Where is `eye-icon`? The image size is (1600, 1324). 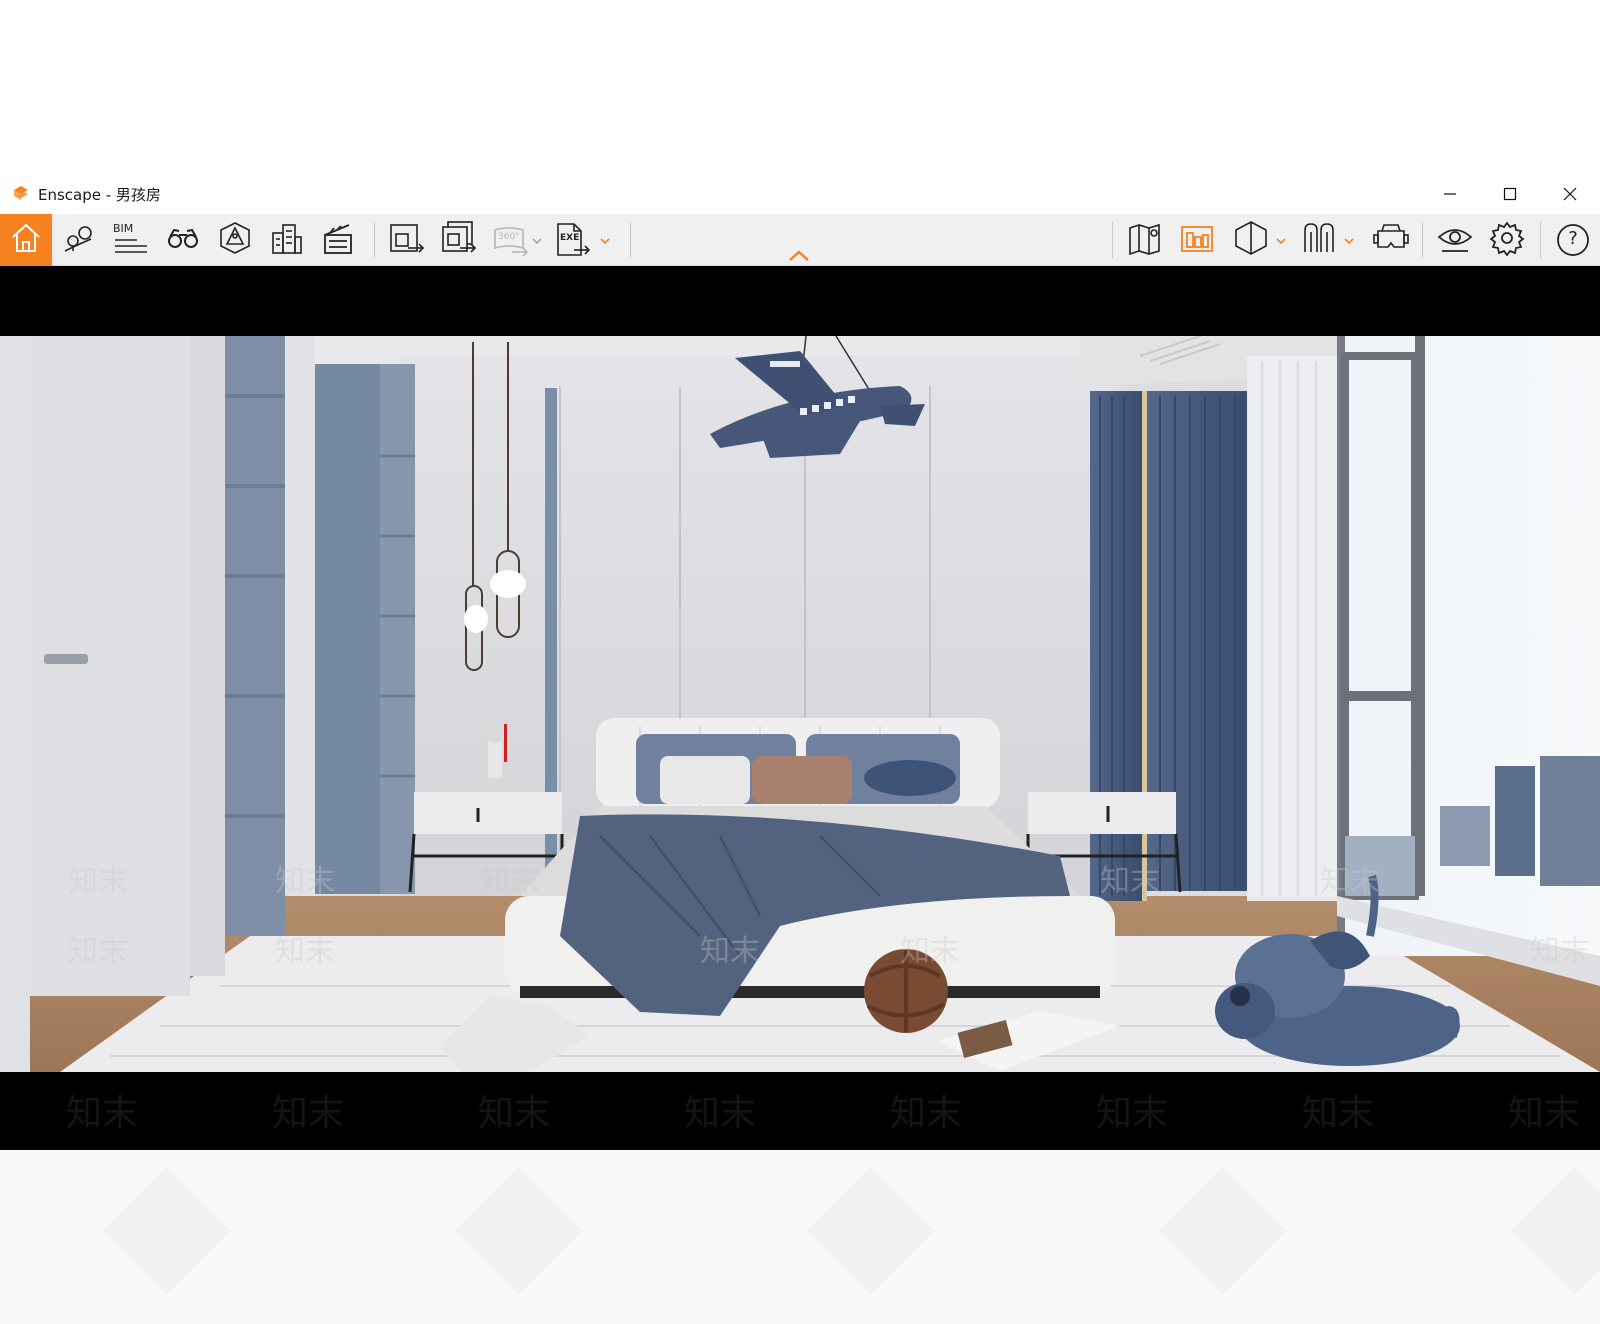 eye-icon is located at coordinates (1455, 240).